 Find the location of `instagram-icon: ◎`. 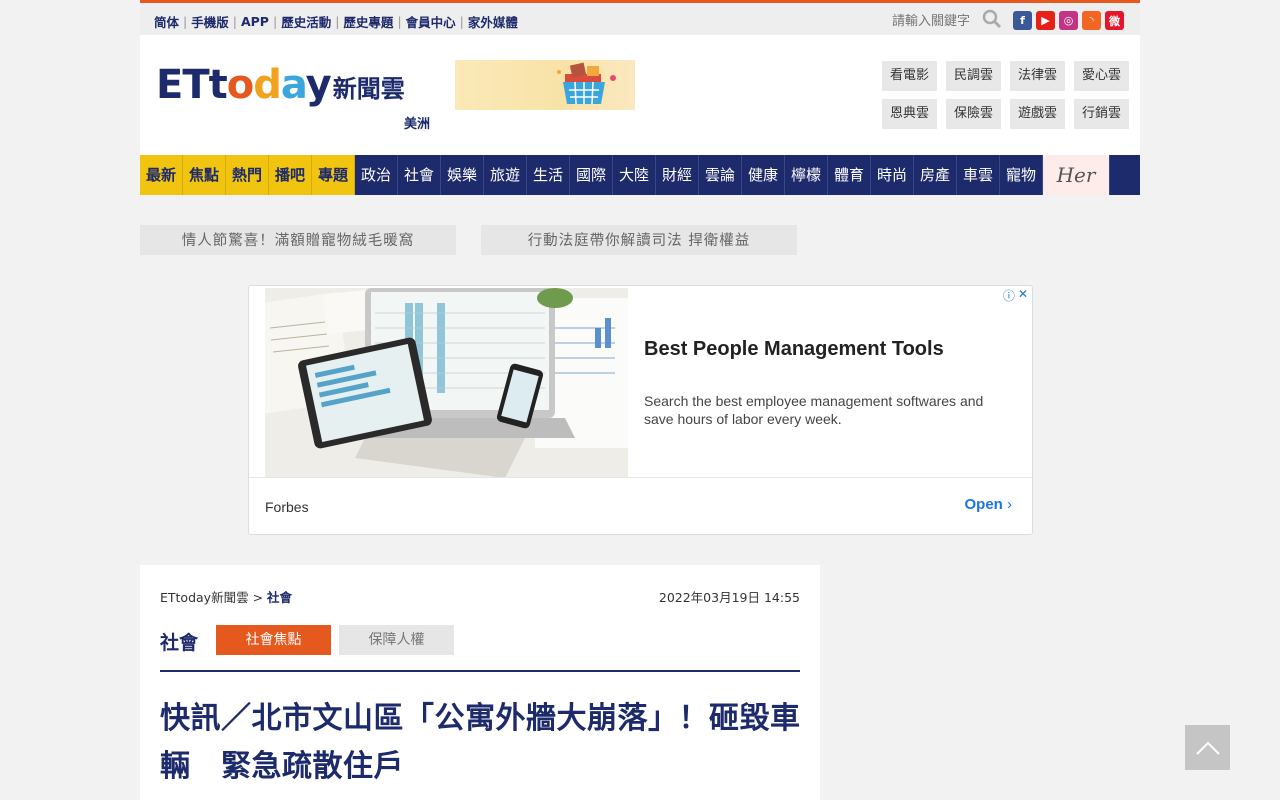

instagram-icon: ◎ is located at coordinates (1068, 20).